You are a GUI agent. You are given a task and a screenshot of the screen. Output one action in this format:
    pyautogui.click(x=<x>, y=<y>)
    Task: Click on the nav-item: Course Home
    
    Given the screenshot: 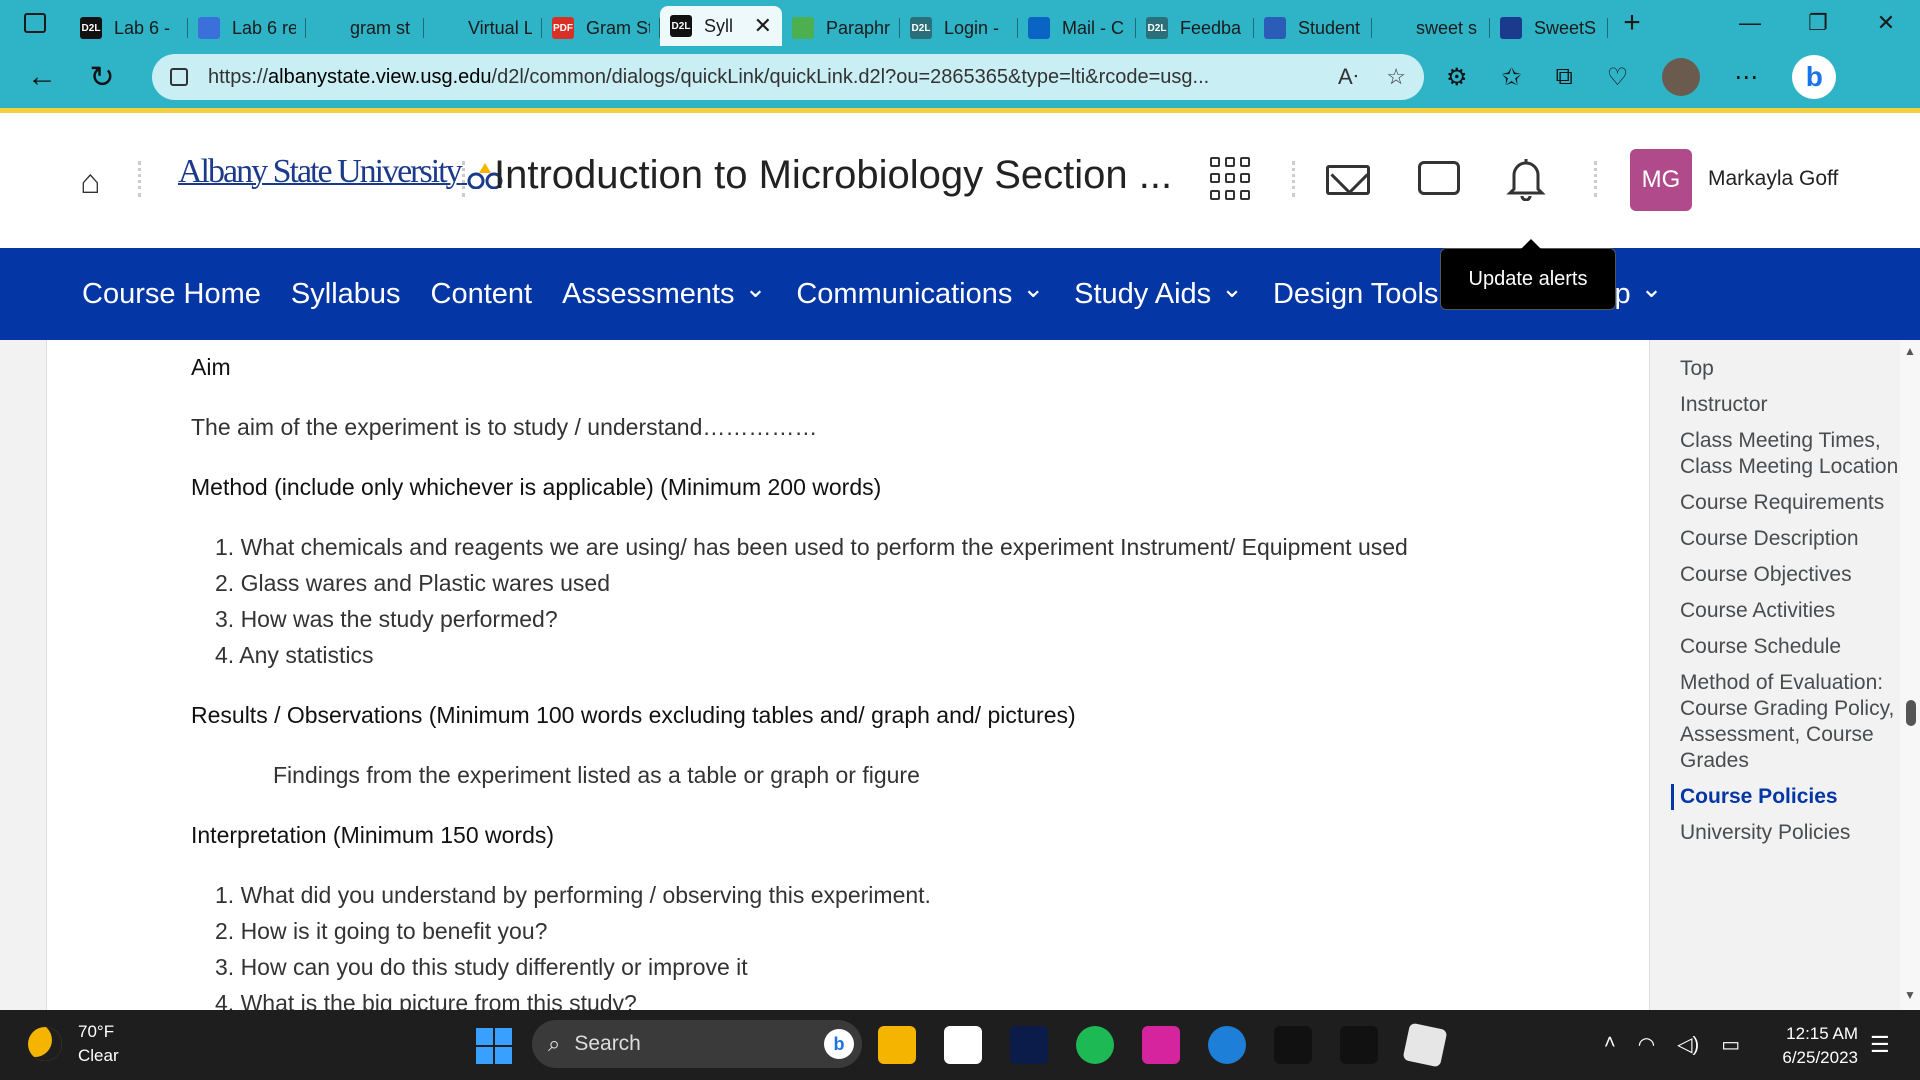 What is the action you would take?
    pyautogui.click(x=171, y=294)
    